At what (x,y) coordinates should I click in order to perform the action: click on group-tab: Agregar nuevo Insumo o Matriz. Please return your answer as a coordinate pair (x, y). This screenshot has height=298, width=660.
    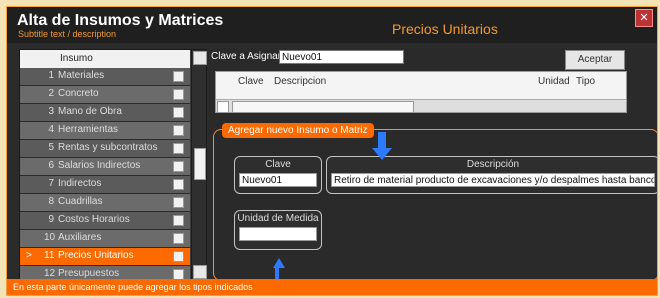
    Looking at the image, I should click on (298, 130).